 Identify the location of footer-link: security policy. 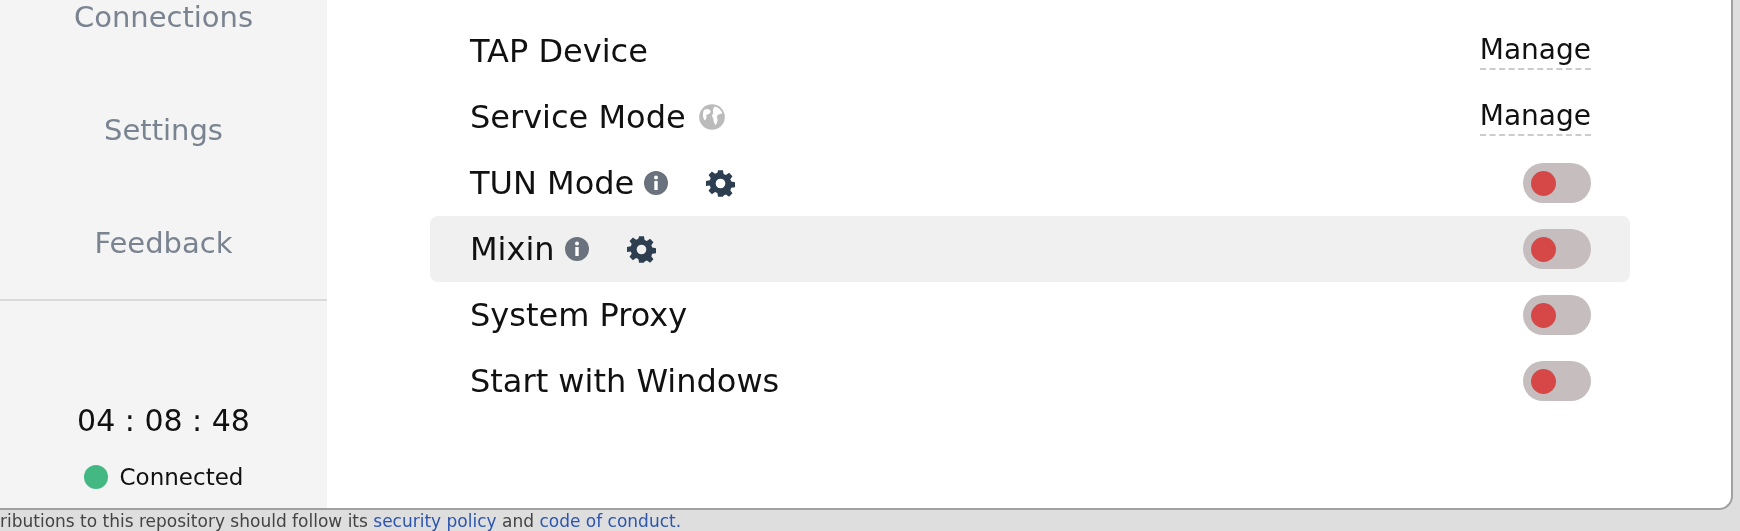
(435, 521).